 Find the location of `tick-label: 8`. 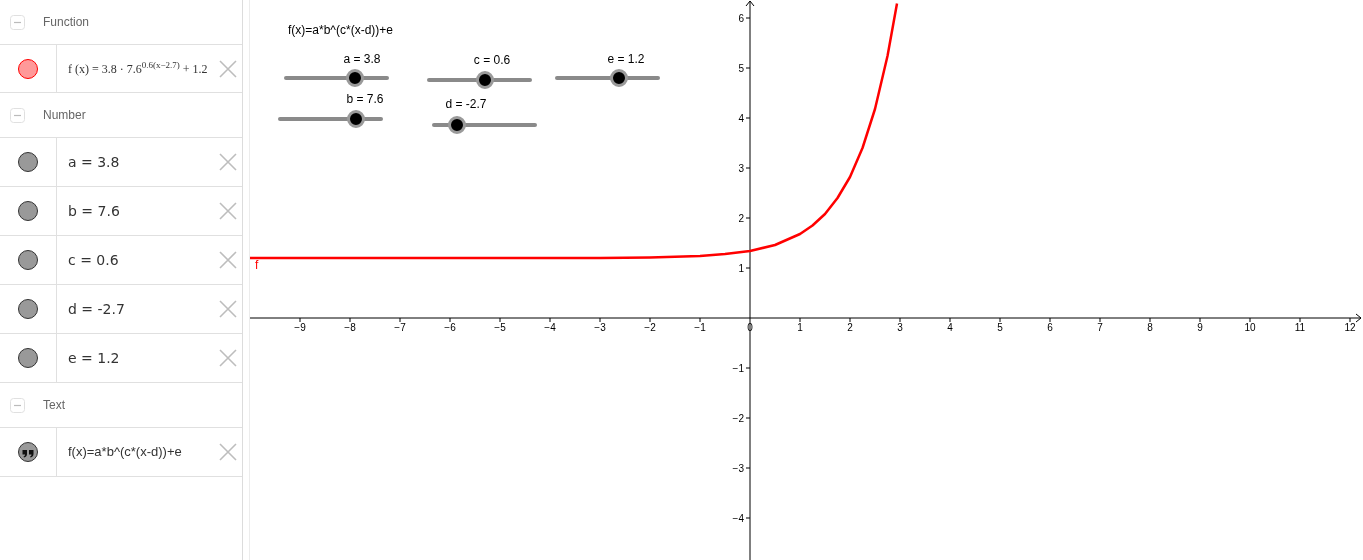

tick-label: 8 is located at coordinates (1150, 327).